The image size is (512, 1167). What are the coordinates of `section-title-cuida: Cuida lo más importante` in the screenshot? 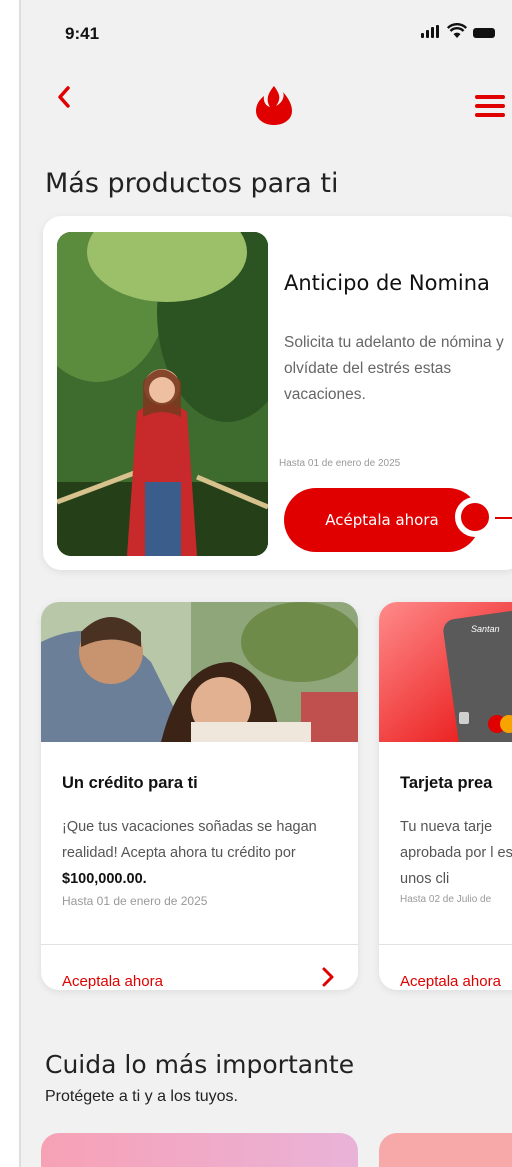 It's located at (200, 1064).